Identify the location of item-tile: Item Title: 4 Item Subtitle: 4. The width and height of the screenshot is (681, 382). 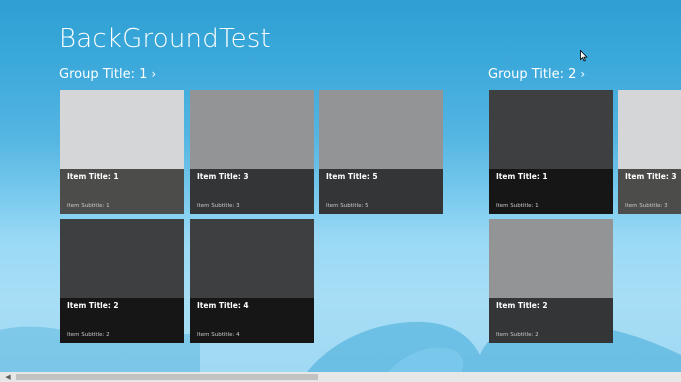
(252, 281).